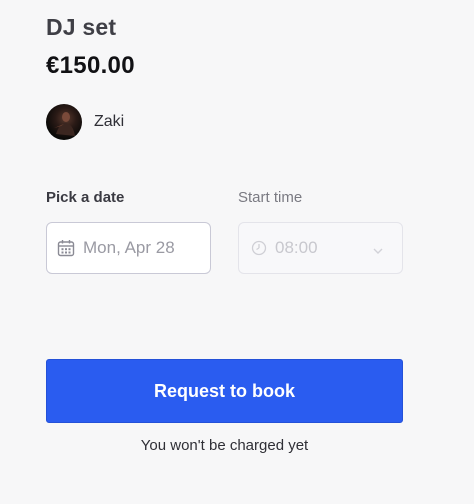  What do you see at coordinates (224, 445) in the screenshot?
I see `charge-note: You won't be charged yet` at bounding box center [224, 445].